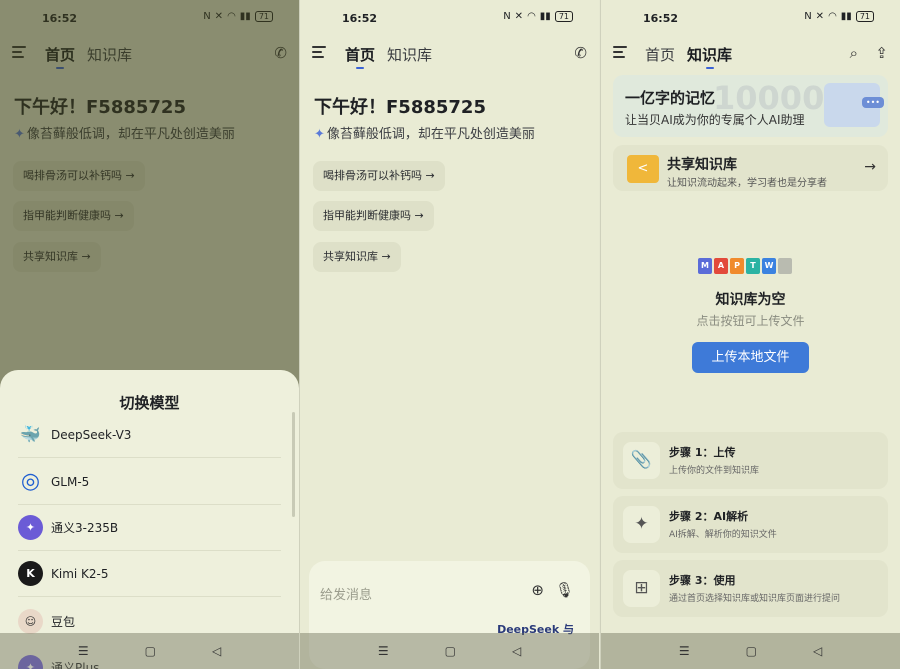  Describe the element at coordinates (149, 482) in the screenshot. I see `model-item-glm: ◎ GLM-5` at that location.